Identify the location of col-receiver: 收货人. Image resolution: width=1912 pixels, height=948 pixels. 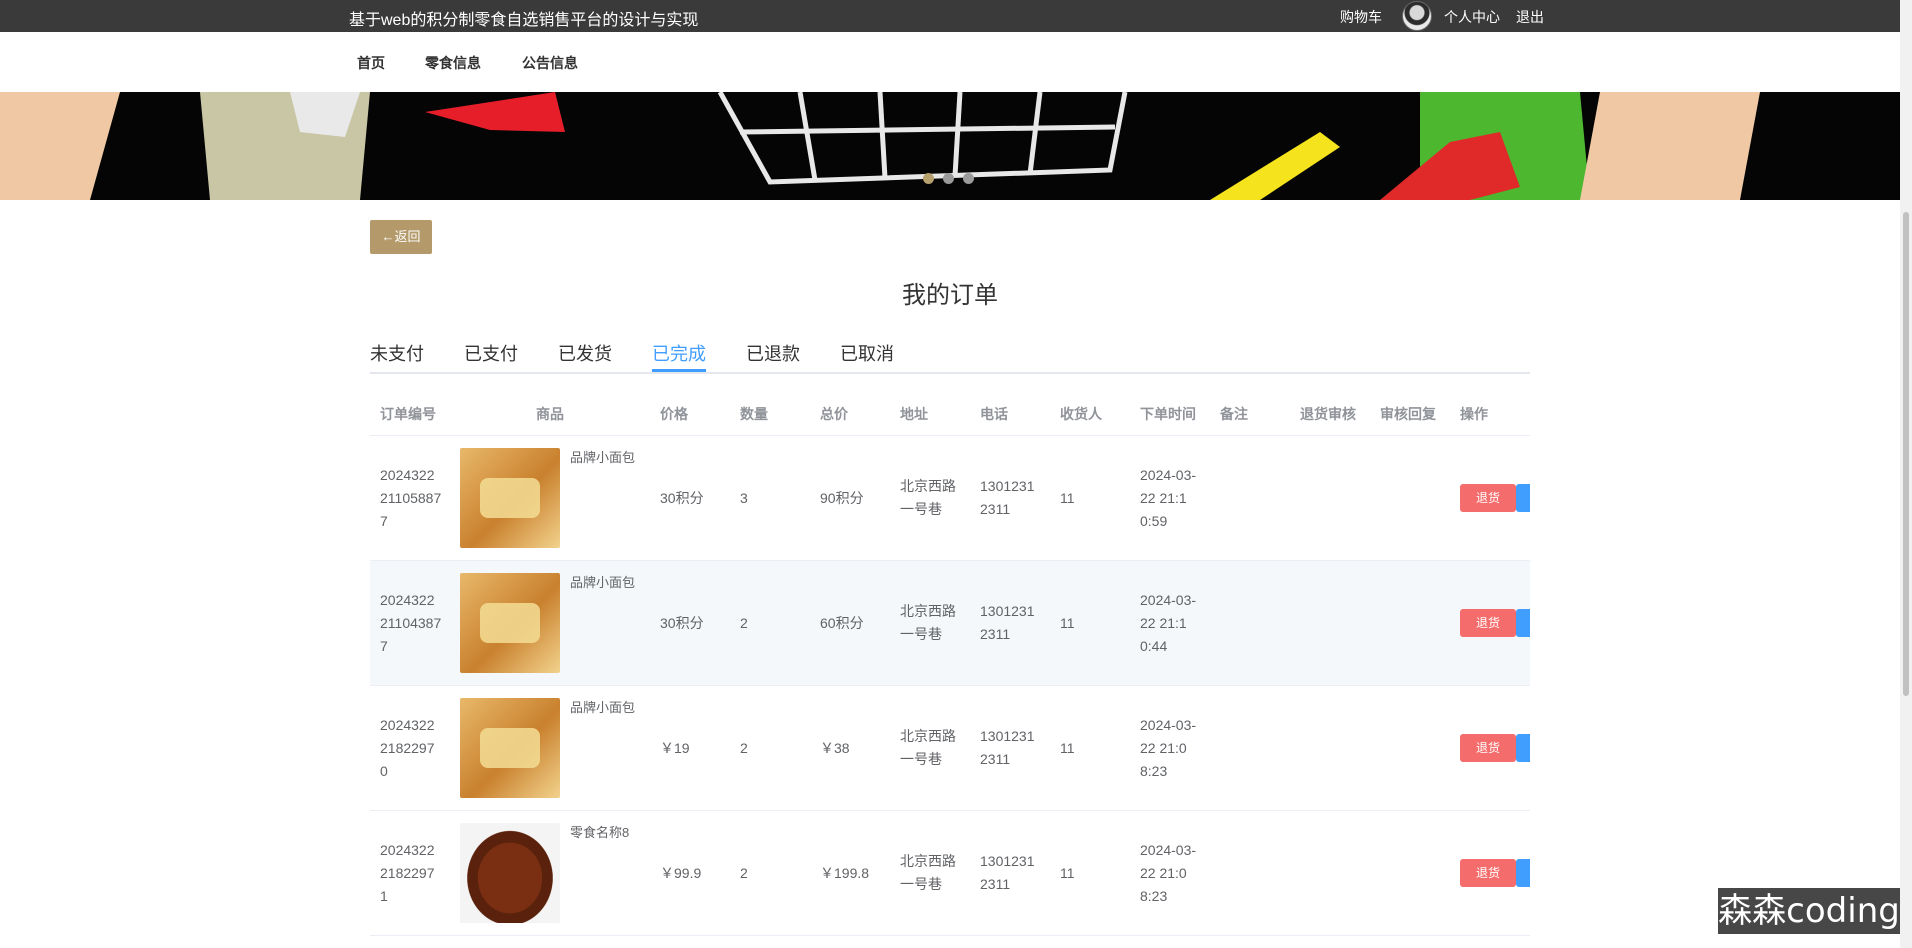
(1081, 414).